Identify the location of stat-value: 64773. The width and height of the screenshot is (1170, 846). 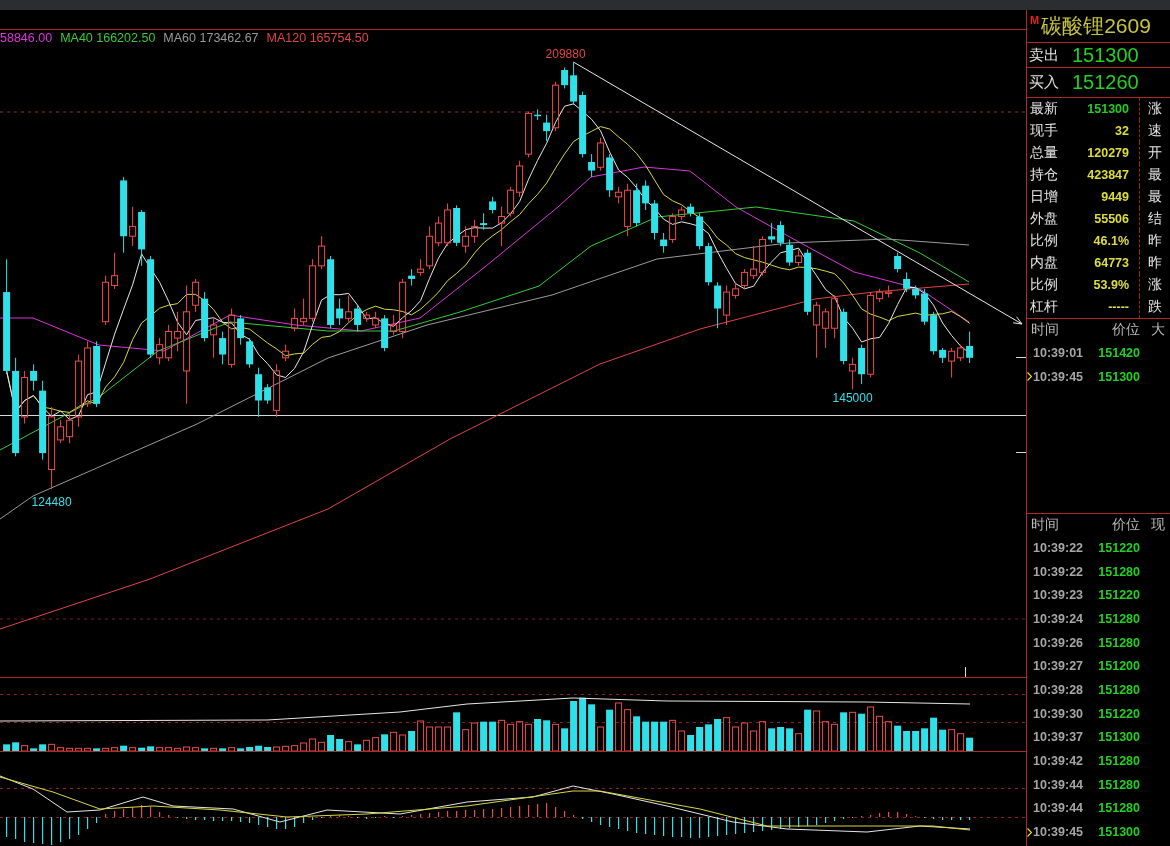
(1111, 263).